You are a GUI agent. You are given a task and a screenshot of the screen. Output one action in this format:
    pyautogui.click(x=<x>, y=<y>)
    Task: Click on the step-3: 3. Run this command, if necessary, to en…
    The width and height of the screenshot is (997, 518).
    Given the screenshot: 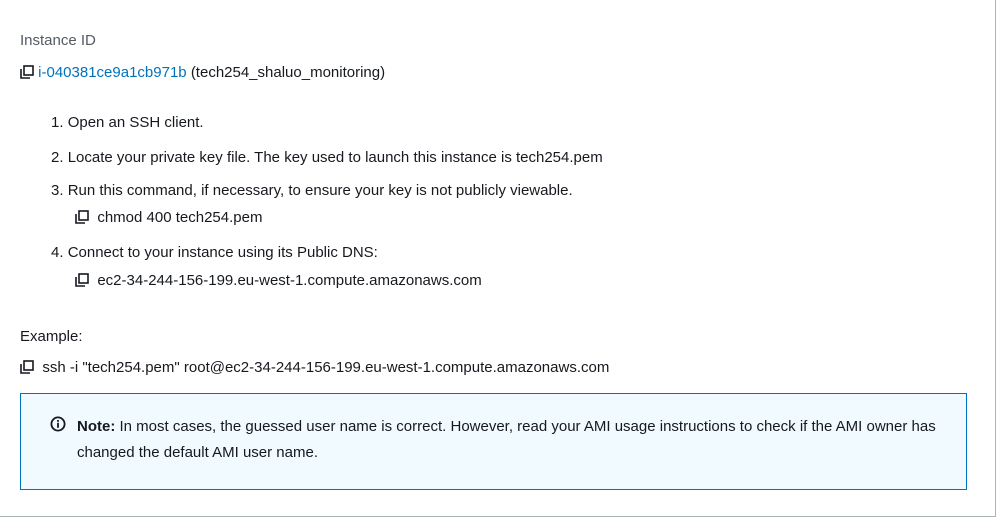 What is the action you would take?
    pyautogui.click(x=312, y=191)
    